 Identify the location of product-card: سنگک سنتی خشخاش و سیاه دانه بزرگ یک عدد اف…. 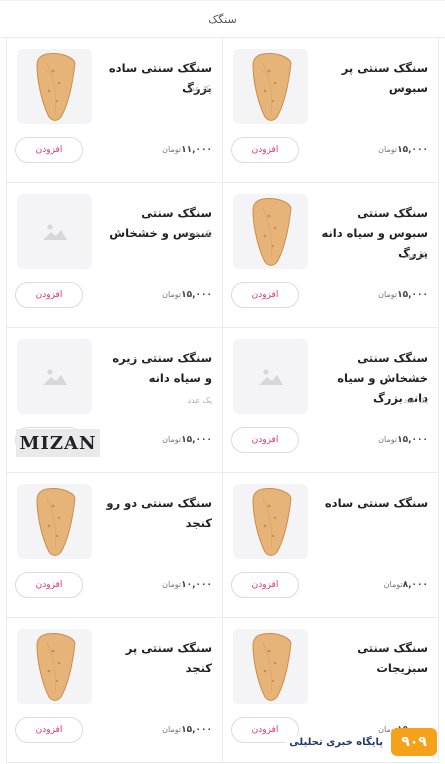
(331, 400).